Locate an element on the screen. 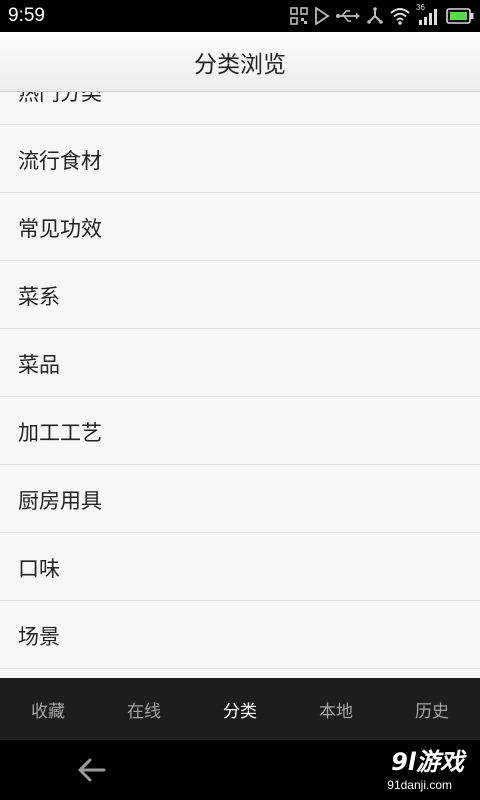 The width and height of the screenshot is (480, 800). category-item-label: 流行食材 is located at coordinates (60, 160).